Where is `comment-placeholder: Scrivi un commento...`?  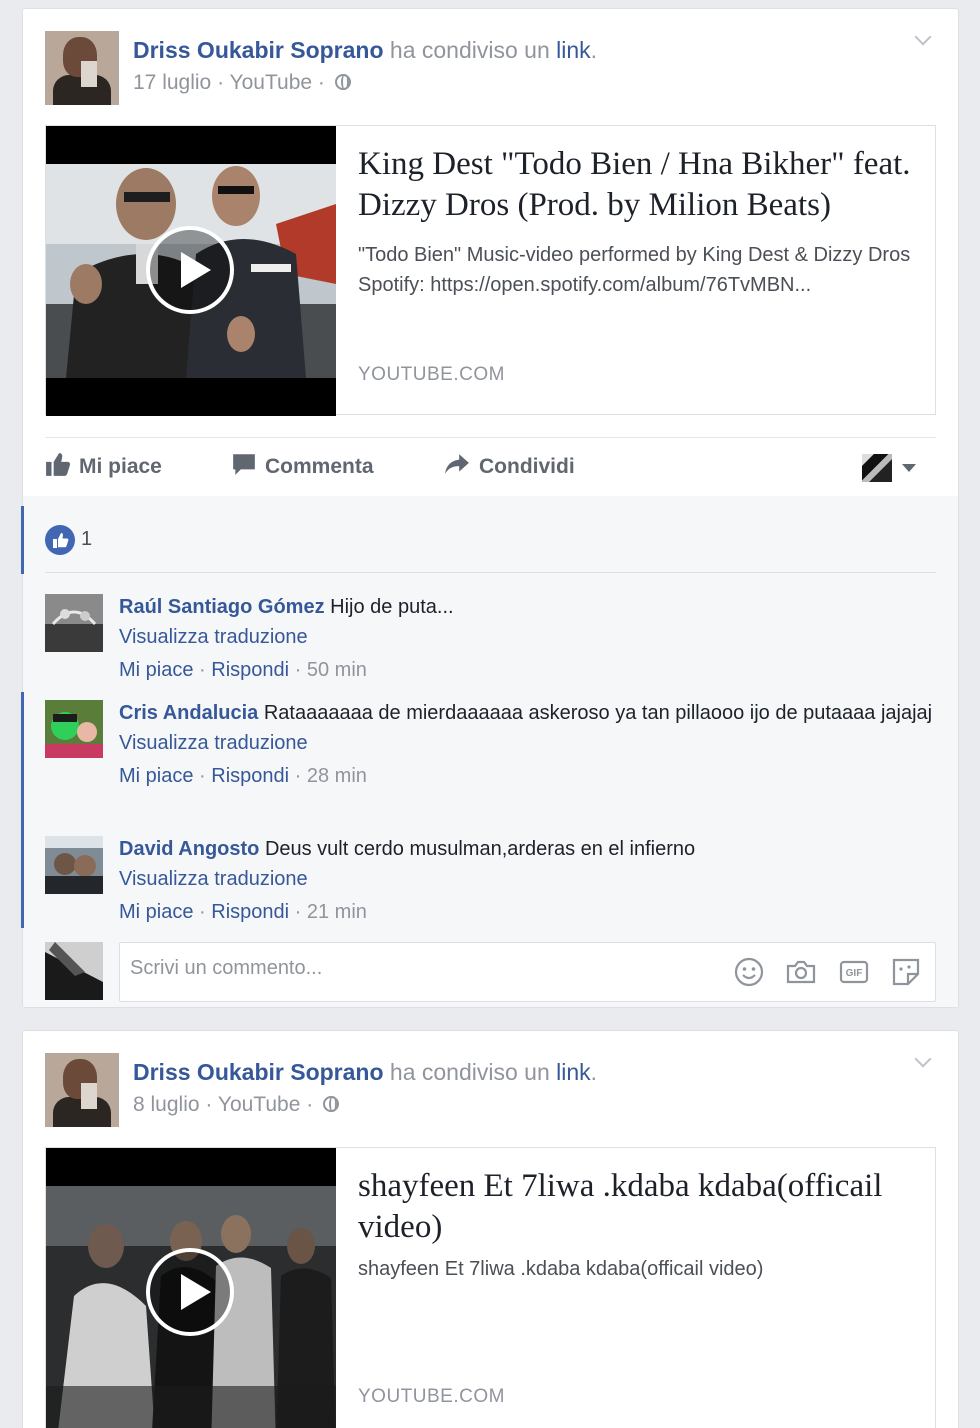 comment-placeholder: Scrivi un commento... is located at coordinates (226, 968).